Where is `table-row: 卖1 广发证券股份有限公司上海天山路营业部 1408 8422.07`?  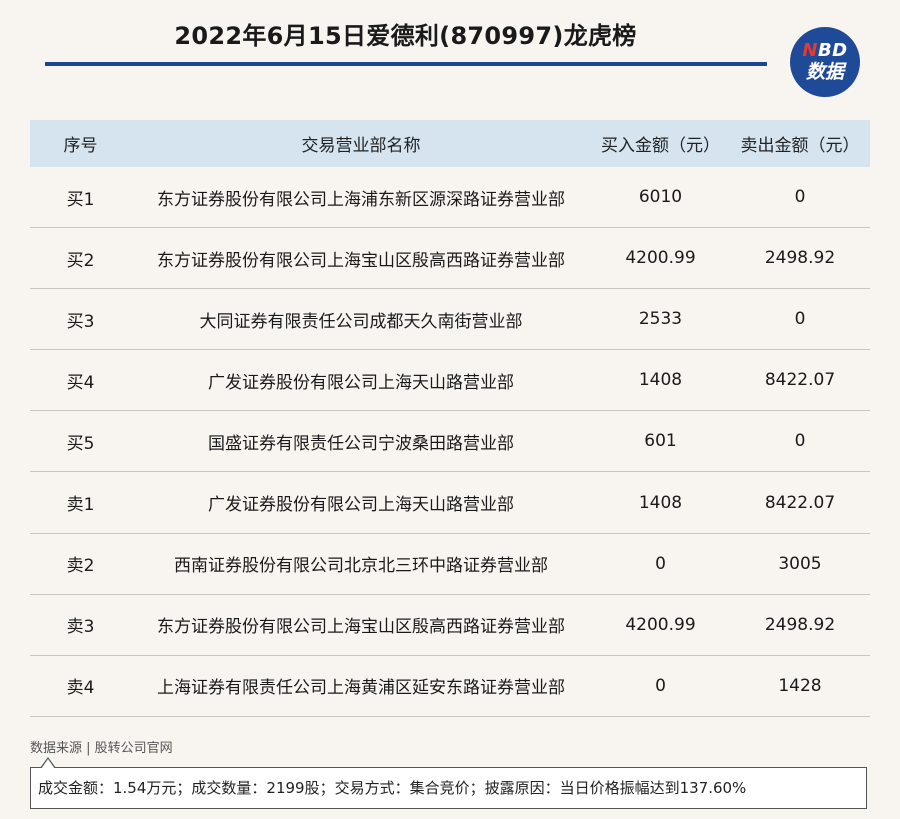
table-row: 卖1 广发证券股份有限公司上海天山路营业部 1408 8422.07 is located at coordinates (450, 503).